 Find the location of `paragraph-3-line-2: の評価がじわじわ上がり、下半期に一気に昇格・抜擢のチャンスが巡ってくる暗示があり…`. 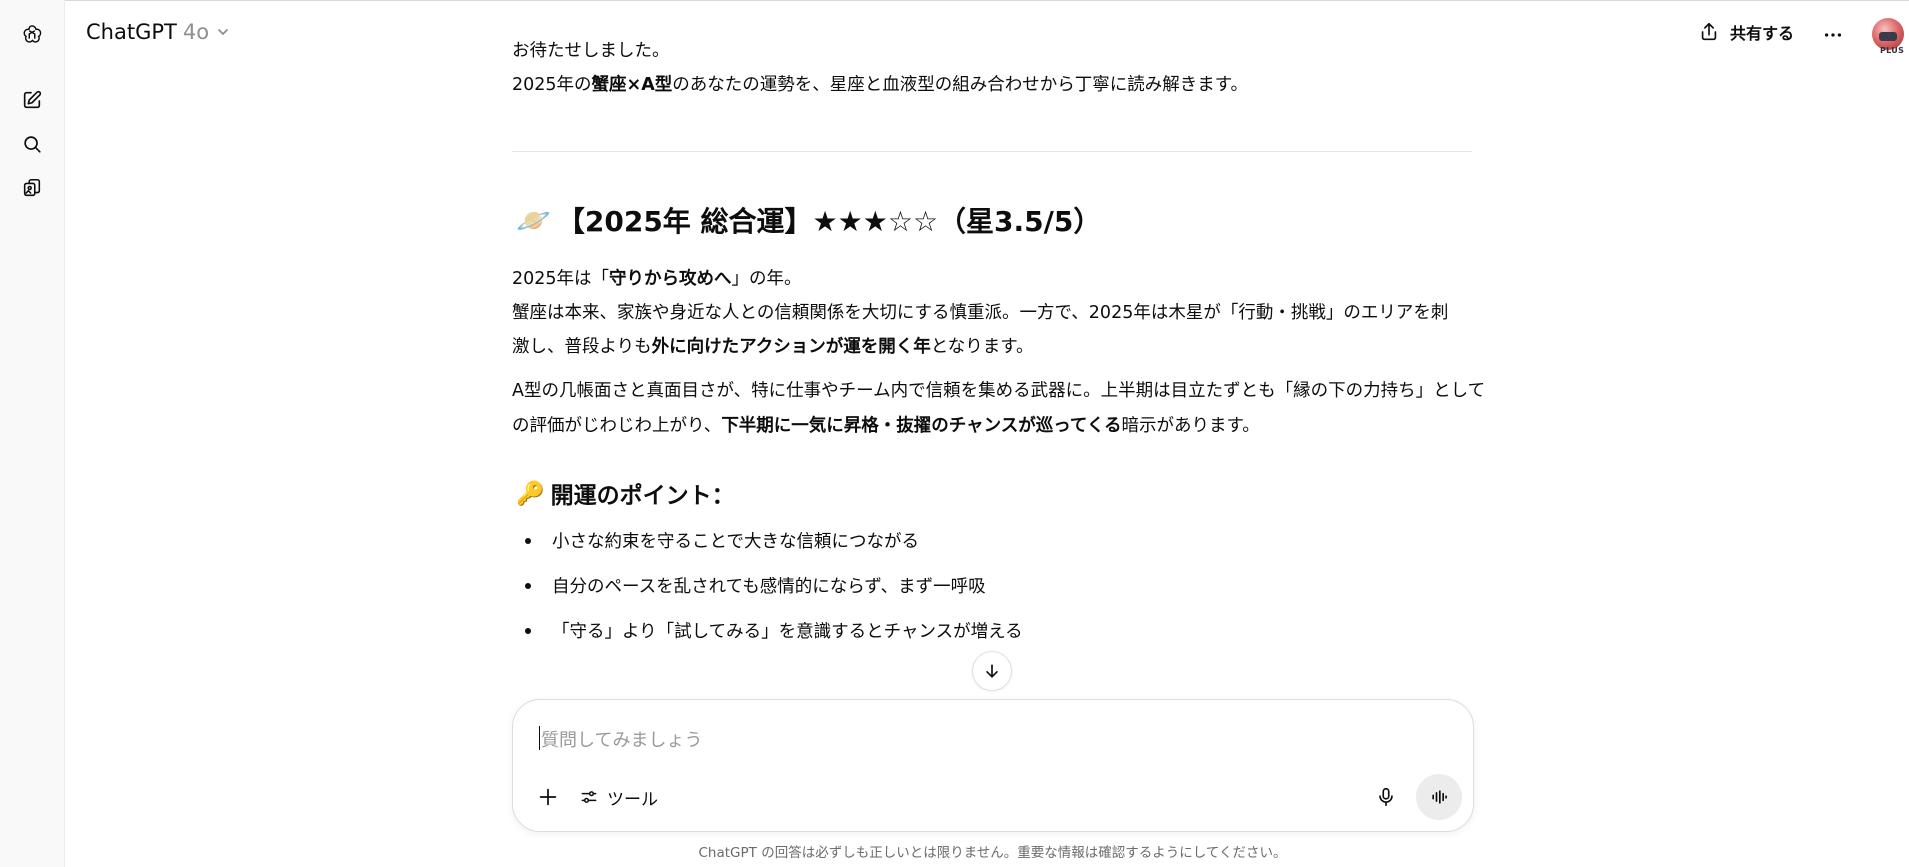

paragraph-3-line-2: の評価がじわじわ上がり、下半期に一気に昇格・抜擢のチャンスが巡ってくる暗示があり… is located at coordinates (886, 426).